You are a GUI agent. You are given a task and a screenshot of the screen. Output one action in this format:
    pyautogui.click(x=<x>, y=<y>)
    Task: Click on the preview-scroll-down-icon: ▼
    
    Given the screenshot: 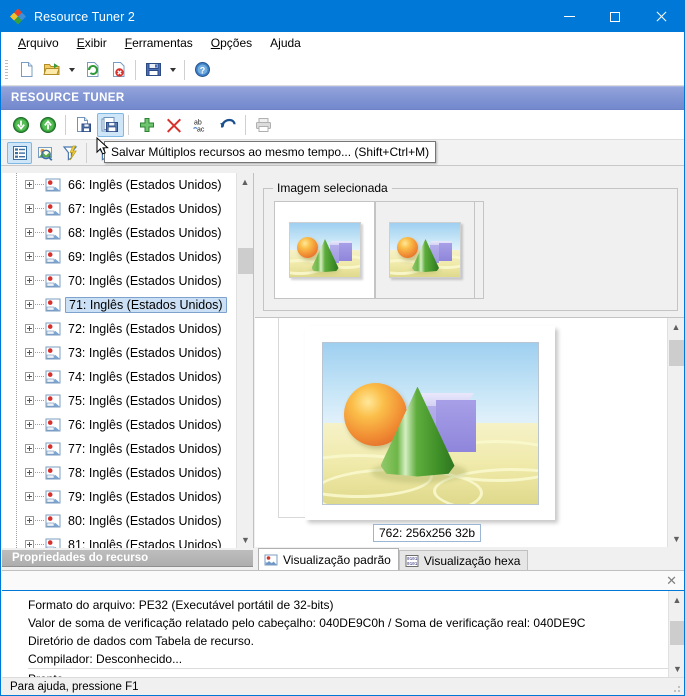 What is the action you would take?
    pyautogui.click(x=676, y=538)
    